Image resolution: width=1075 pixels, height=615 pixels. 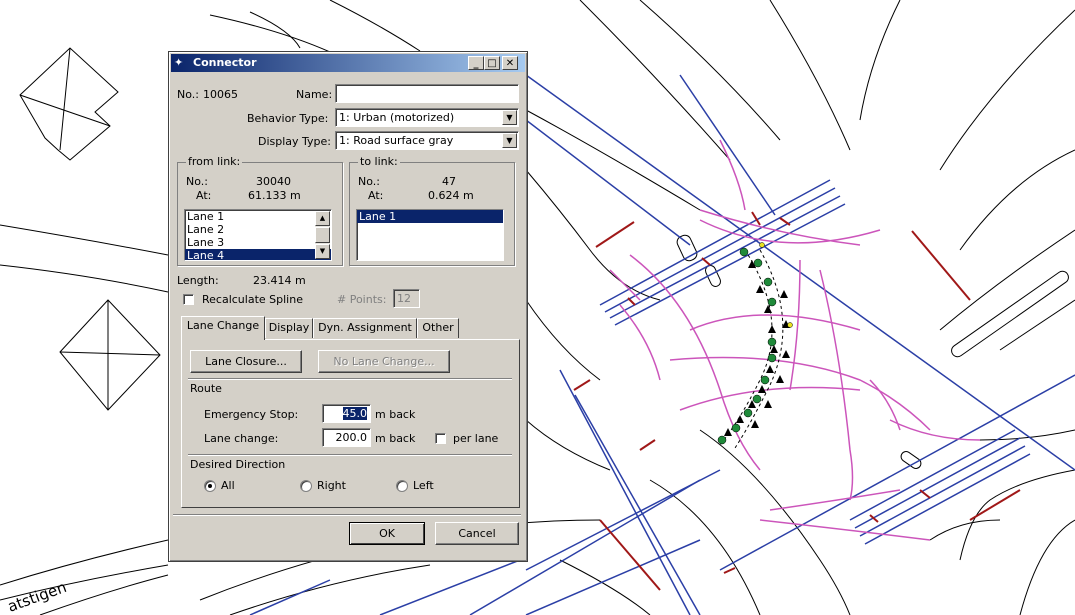 What do you see at coordinates (198, 280) in the screenshot?
I see `length-label: Length:` at bounding box center [198, 280].